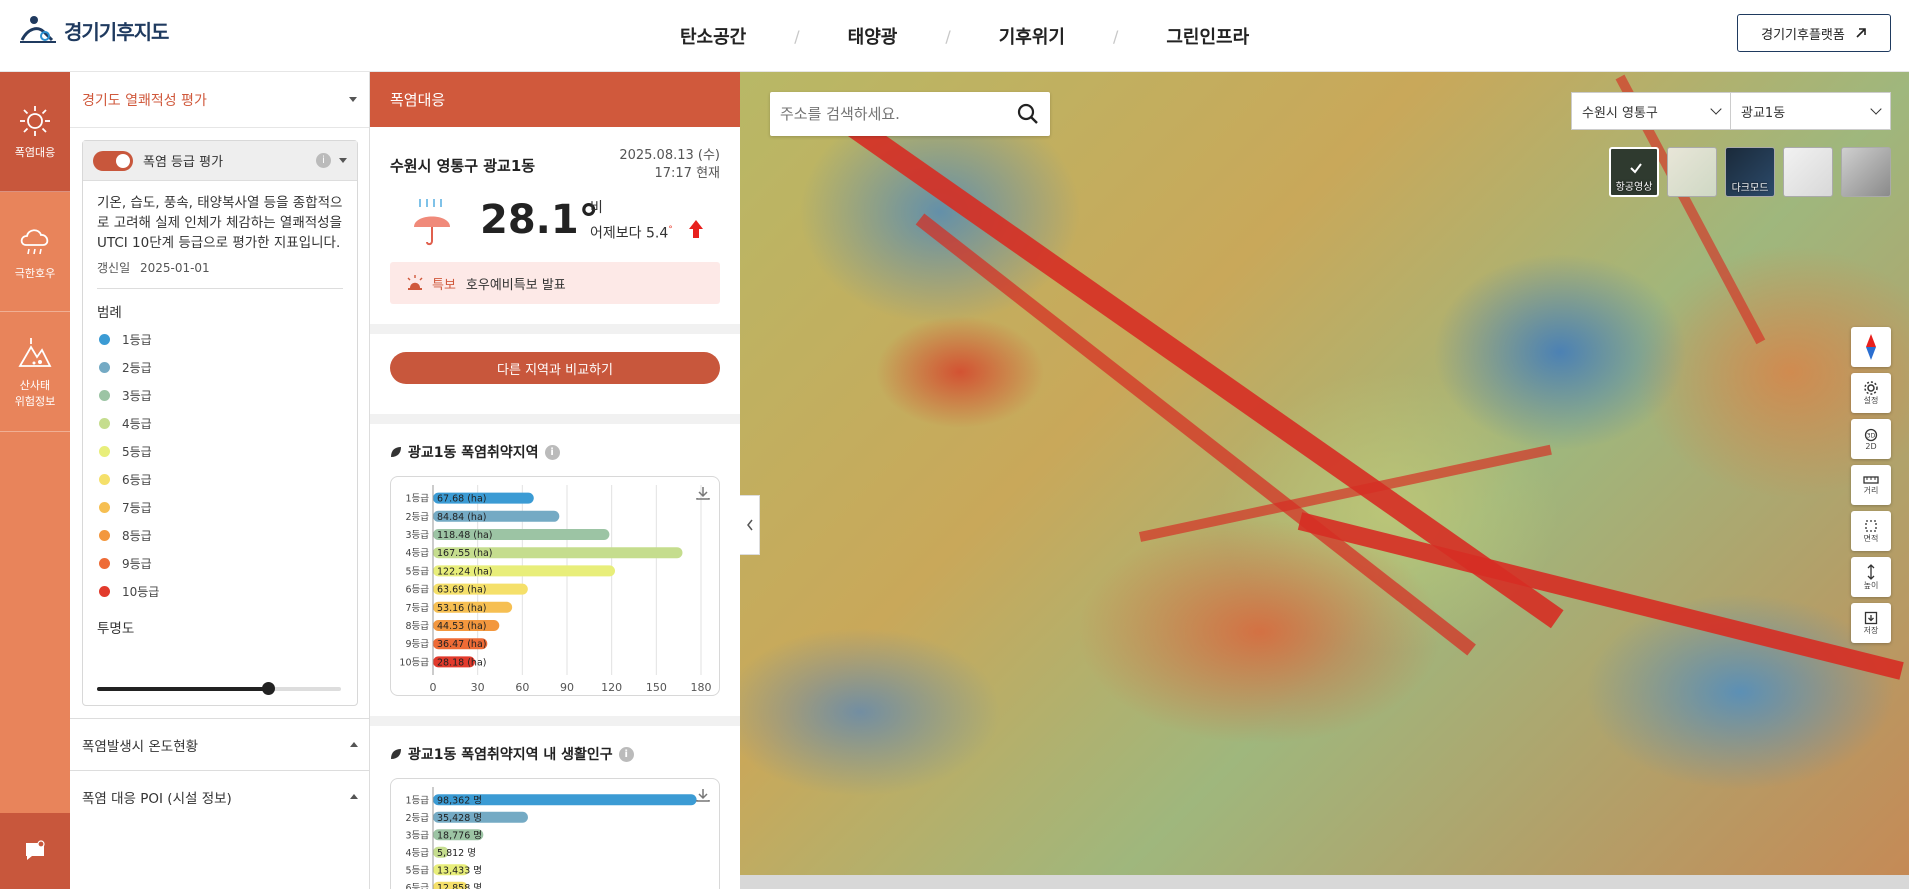 Image resolution: width=1909 pixels, height=889 pixels. I want to click on rail-item-heavy-rain: 극한호우, so click(35, 252).